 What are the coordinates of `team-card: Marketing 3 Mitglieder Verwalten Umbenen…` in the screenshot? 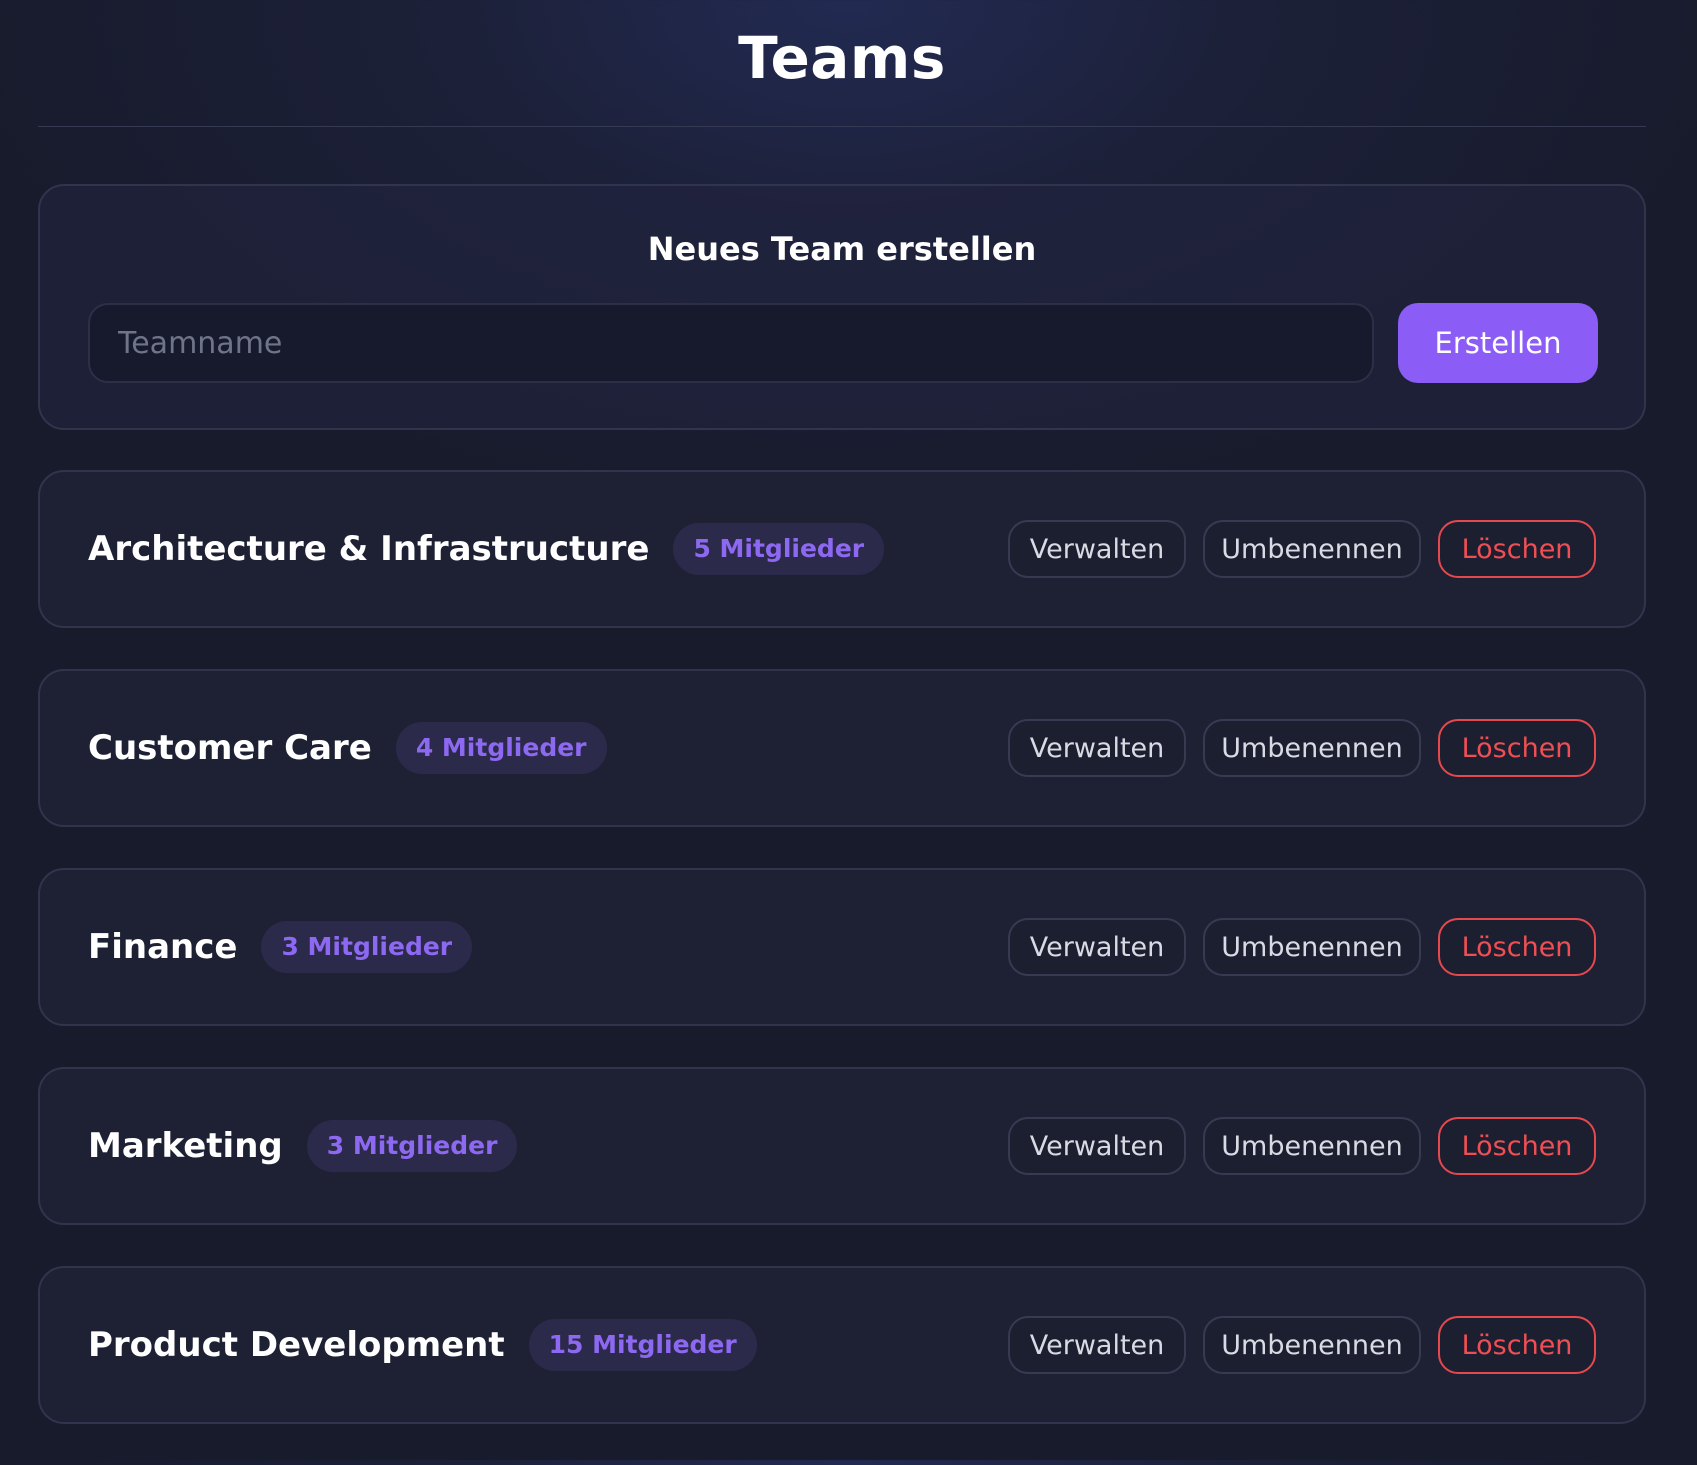 It's located at (842, 1146).